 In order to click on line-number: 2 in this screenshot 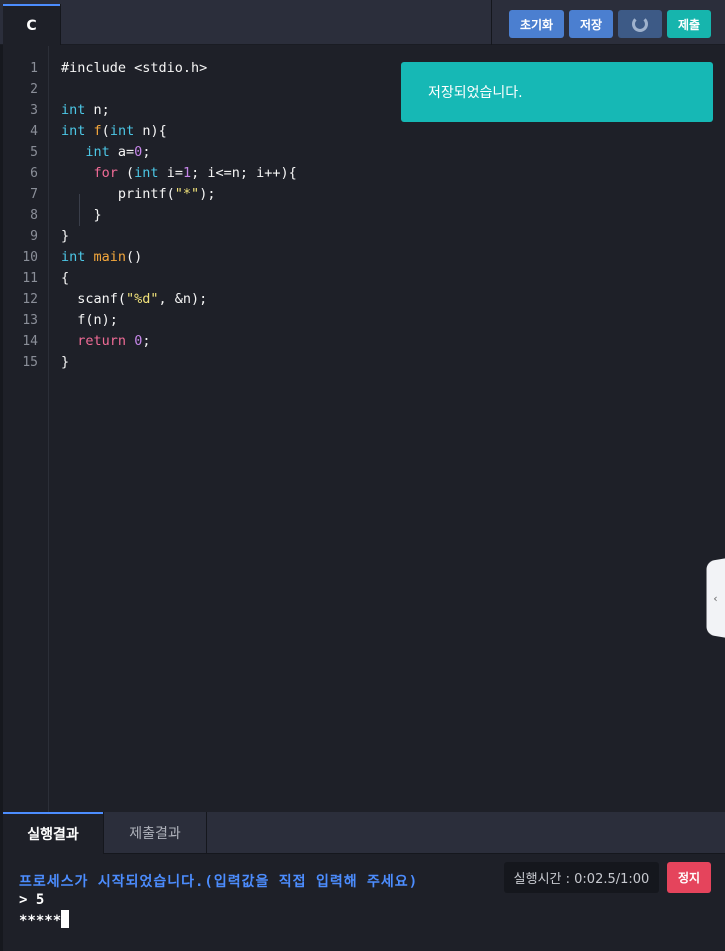, I will do `click(34, 89)`.